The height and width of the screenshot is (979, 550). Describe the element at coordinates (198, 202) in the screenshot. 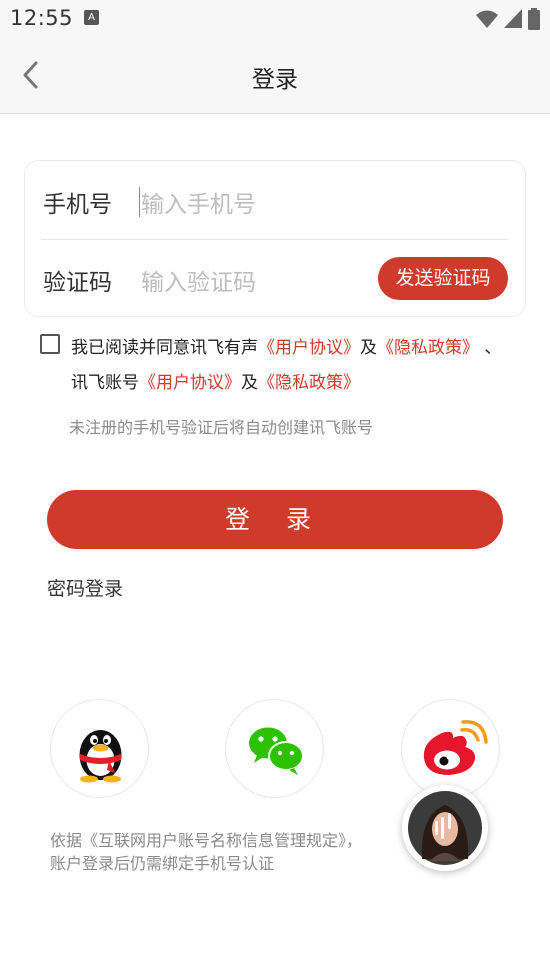

I see `phone-input: 输入手机号` at that location.